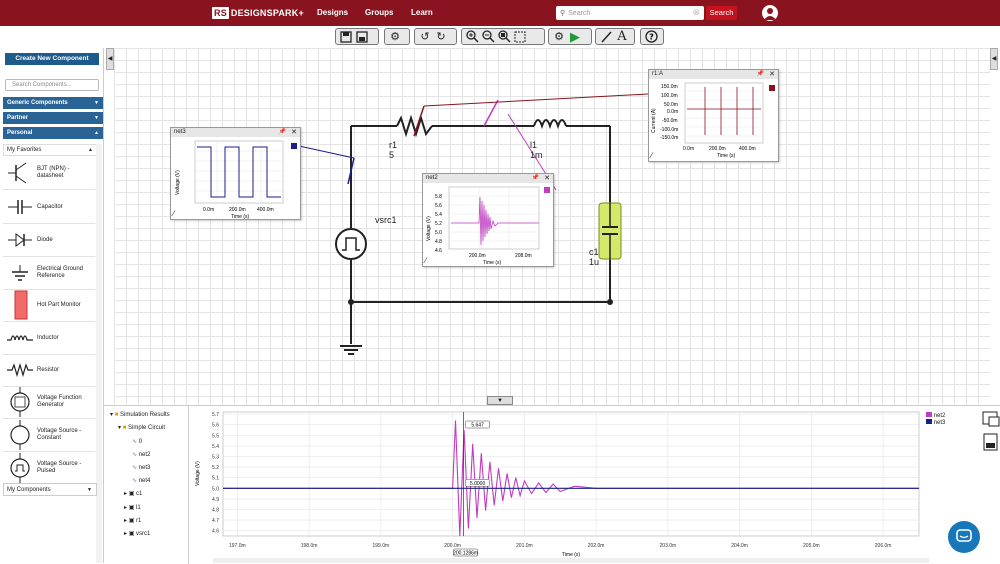  What do you see at coordinates (20, 273) in the screenshot?
I see `ground-icon` at bounding box center [20, 273].